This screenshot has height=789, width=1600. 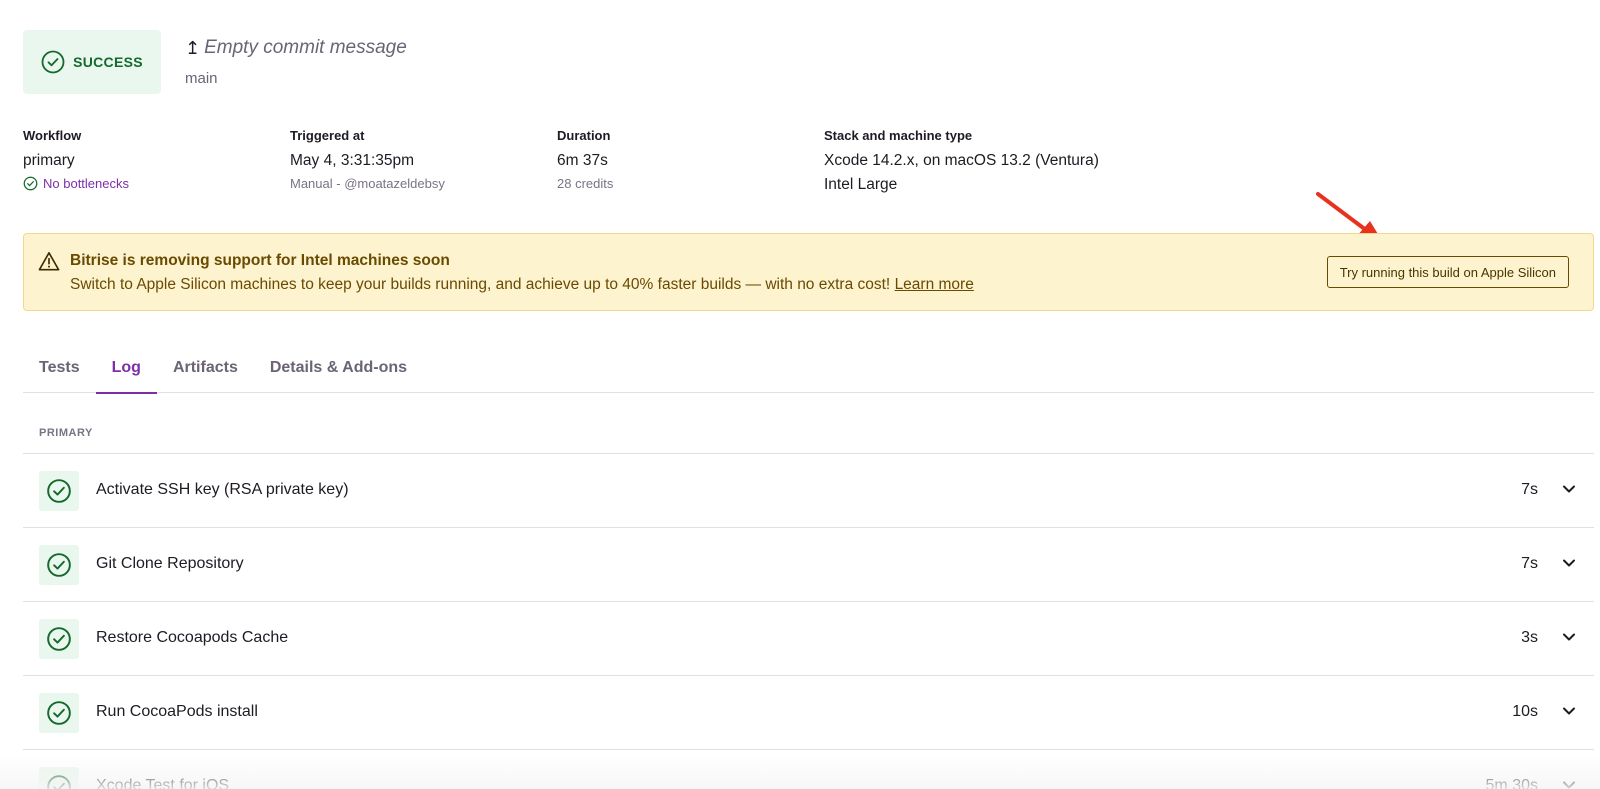 I want to click on step-name: Restore Cocoapods Cache, so click(x=192, y=637).